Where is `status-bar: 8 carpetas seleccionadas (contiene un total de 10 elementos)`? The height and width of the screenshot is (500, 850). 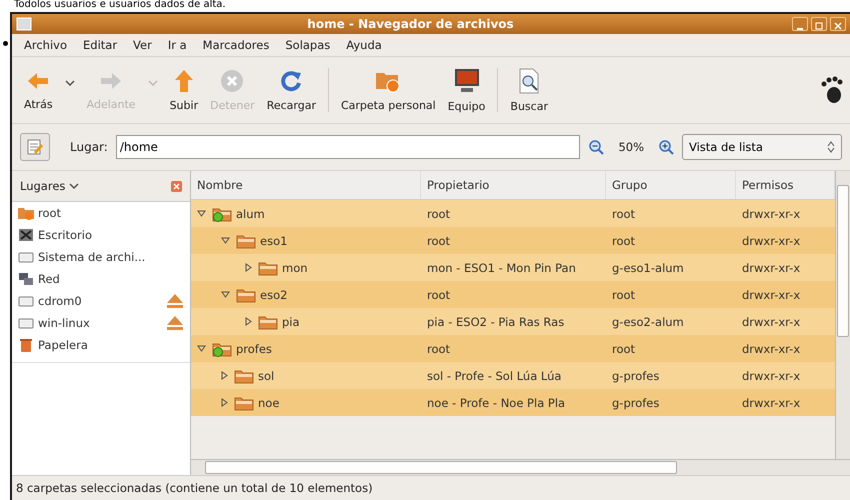
status-bar: 8 carpetas seleccionadas (contiene un total de 10 elementos) is located at coordinates (431, 487).